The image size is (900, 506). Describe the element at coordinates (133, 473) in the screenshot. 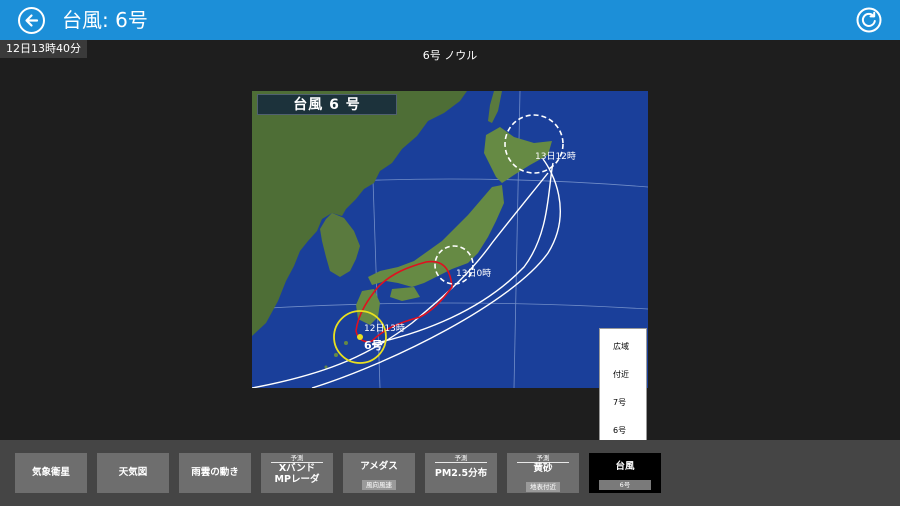

I see `weather-map-button: 天気図` at that location.